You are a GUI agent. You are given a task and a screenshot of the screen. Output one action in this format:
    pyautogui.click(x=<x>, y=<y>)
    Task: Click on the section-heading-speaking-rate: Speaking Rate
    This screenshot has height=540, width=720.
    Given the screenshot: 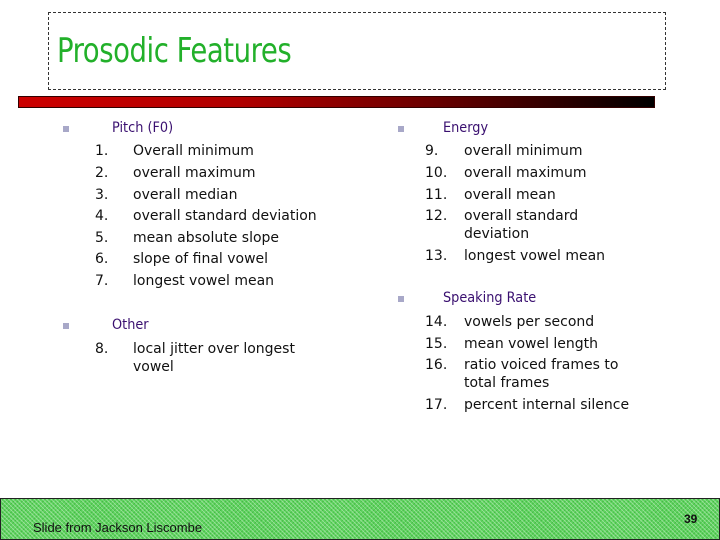 What is the action you would take?
    pyautogui.click(x=490, y=298)
    